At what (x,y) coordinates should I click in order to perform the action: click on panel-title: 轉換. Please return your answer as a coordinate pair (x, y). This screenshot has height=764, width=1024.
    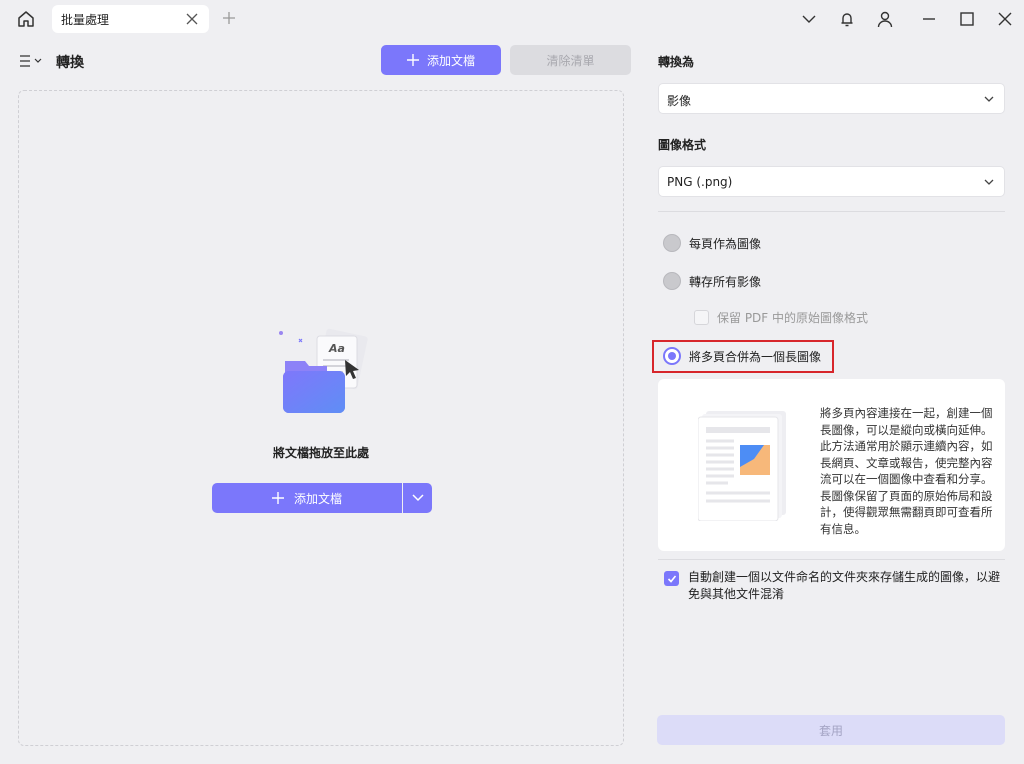
    Looking at the image, I should click on (70, 63).